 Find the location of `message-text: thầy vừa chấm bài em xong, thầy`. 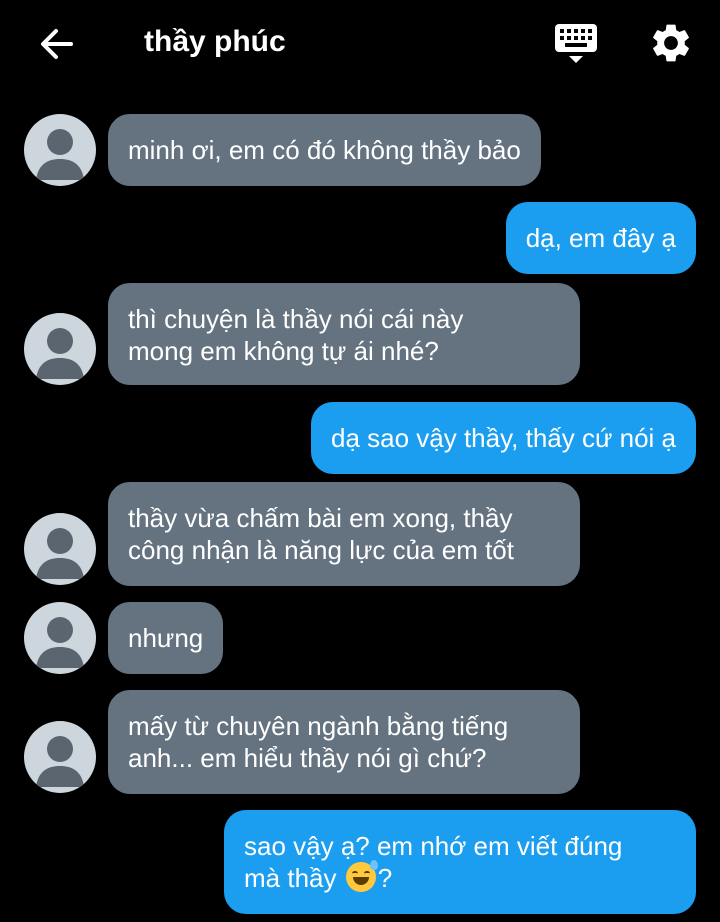

message-text: thầy vừa chấm bài em xong, thầy is located at coordinates (320, 518).